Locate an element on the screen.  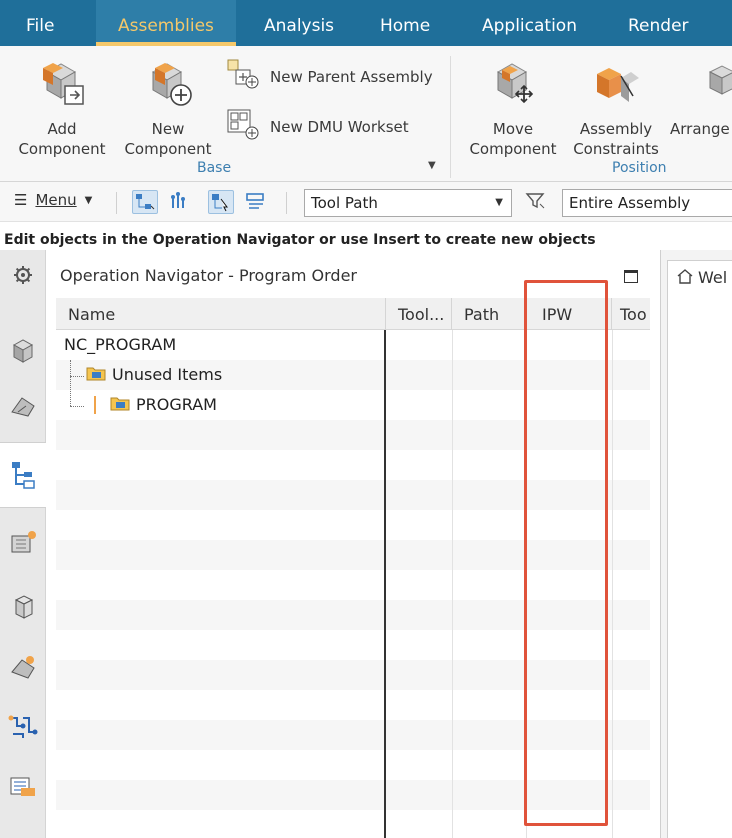
tab-render: Render is located at coordinates (658, 23).